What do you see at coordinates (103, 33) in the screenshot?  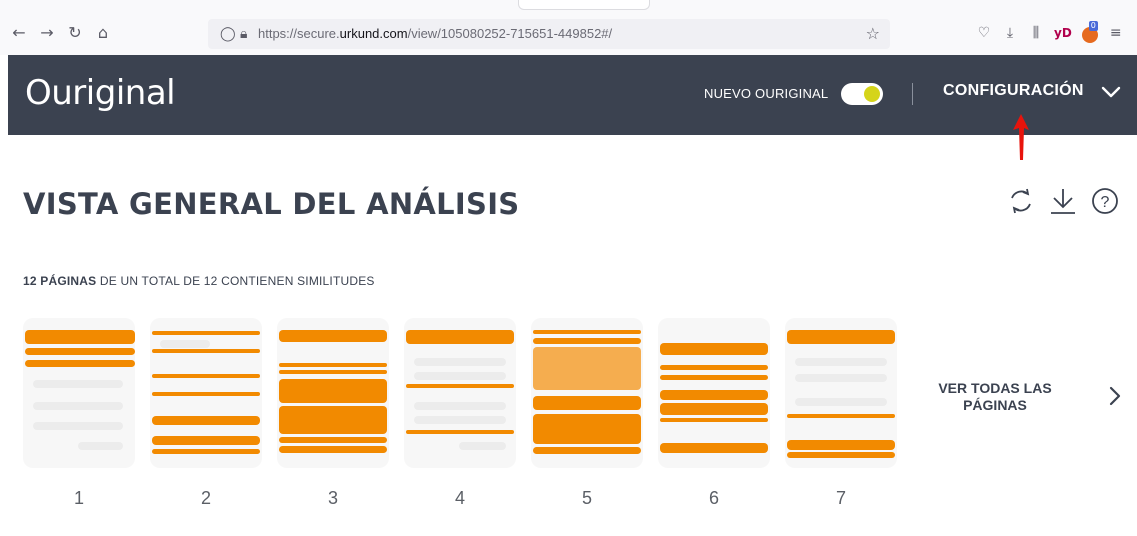 I see `home-icon: ⌂` at bounding box center [103, 33].